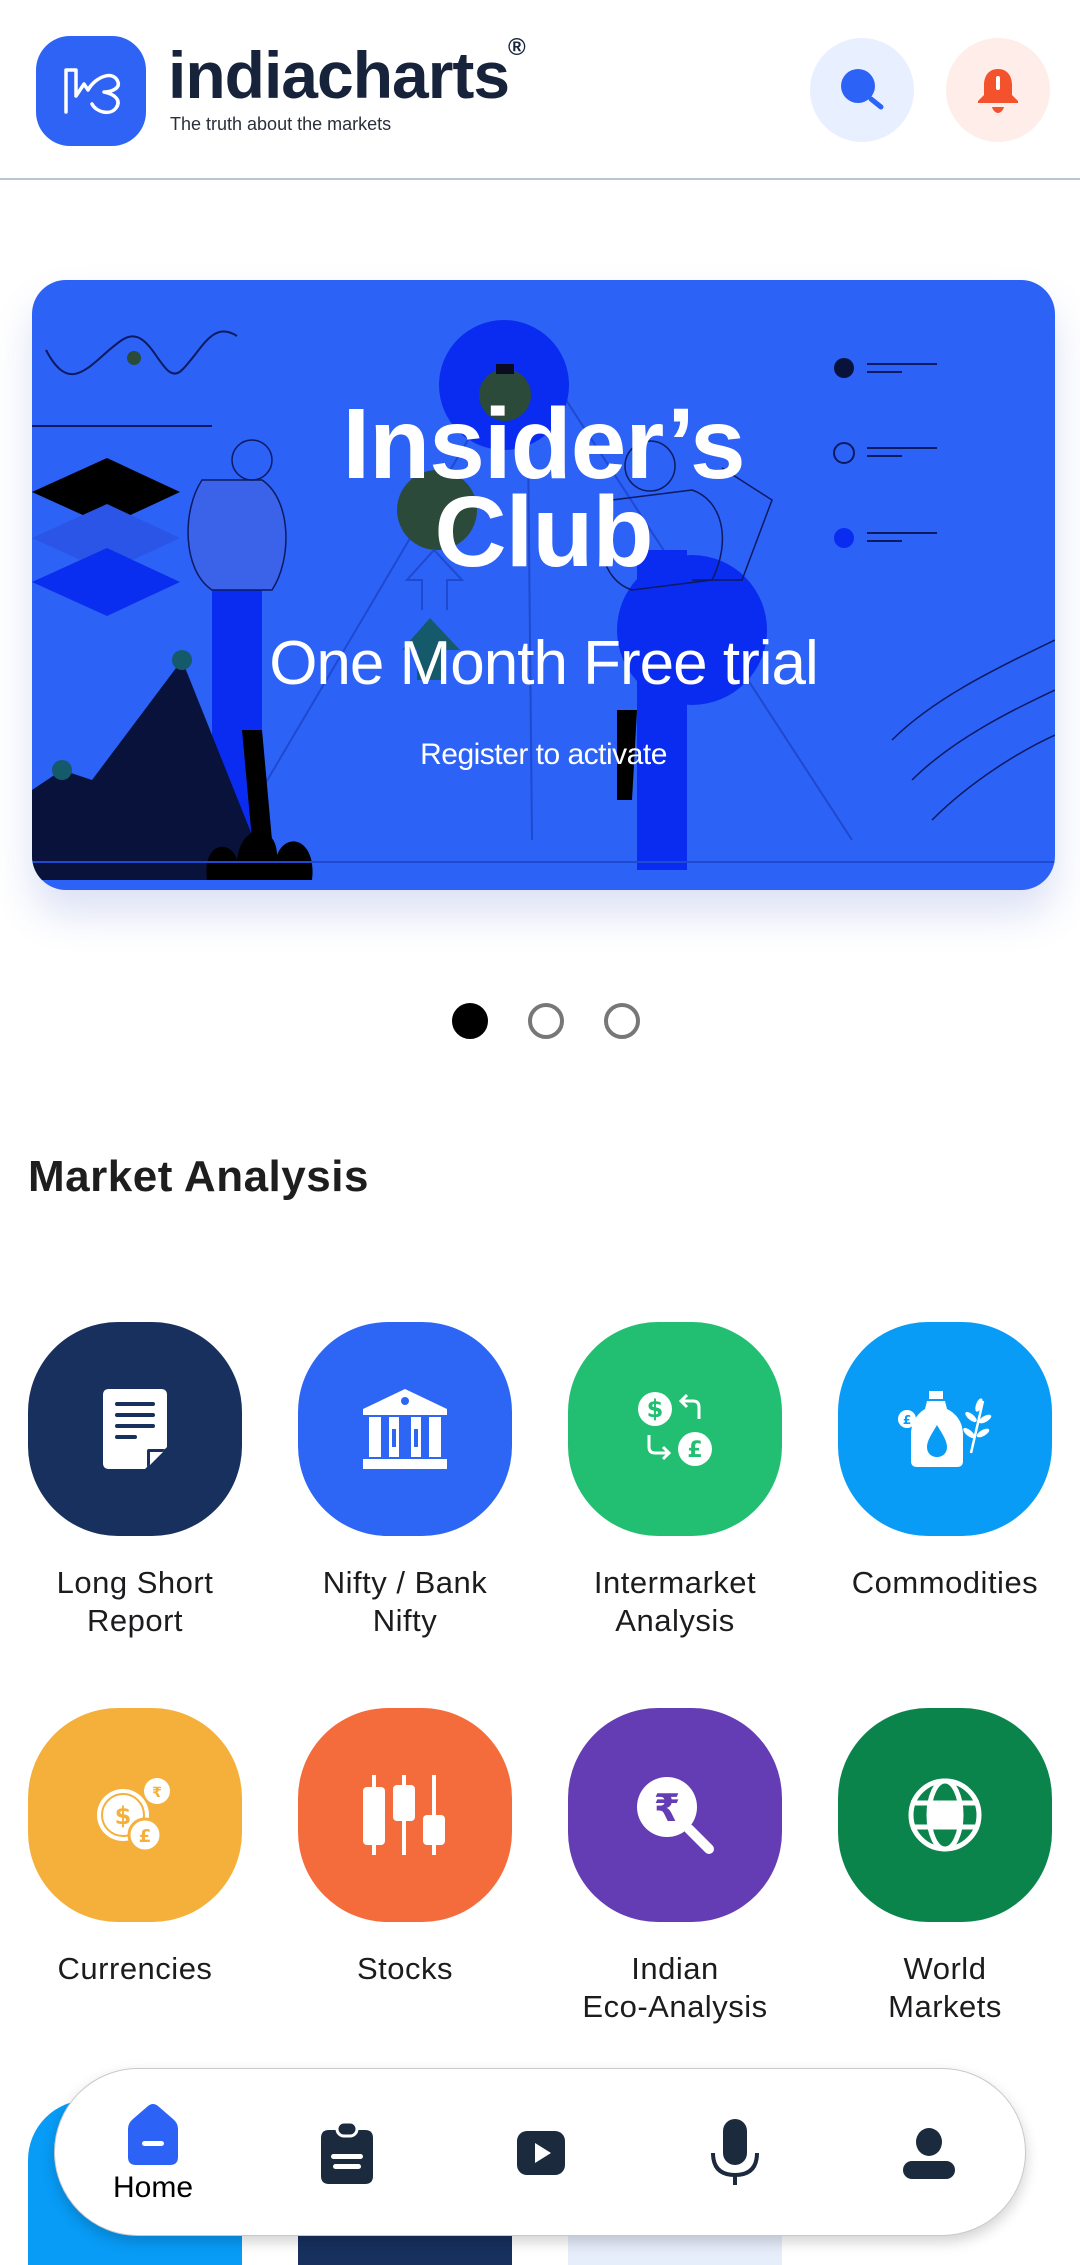 The width and height of the screenshot is (1080, 2265). I want to click on banner-title: Insider’s Club, so click(543, 488).